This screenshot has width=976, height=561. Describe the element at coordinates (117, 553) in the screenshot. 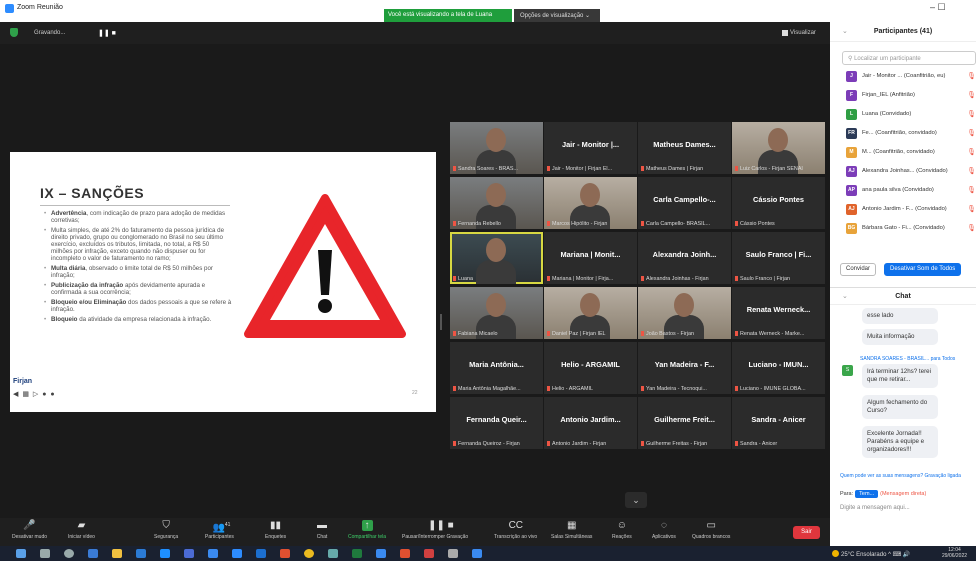

I see `file-explorer-icon` at that location.